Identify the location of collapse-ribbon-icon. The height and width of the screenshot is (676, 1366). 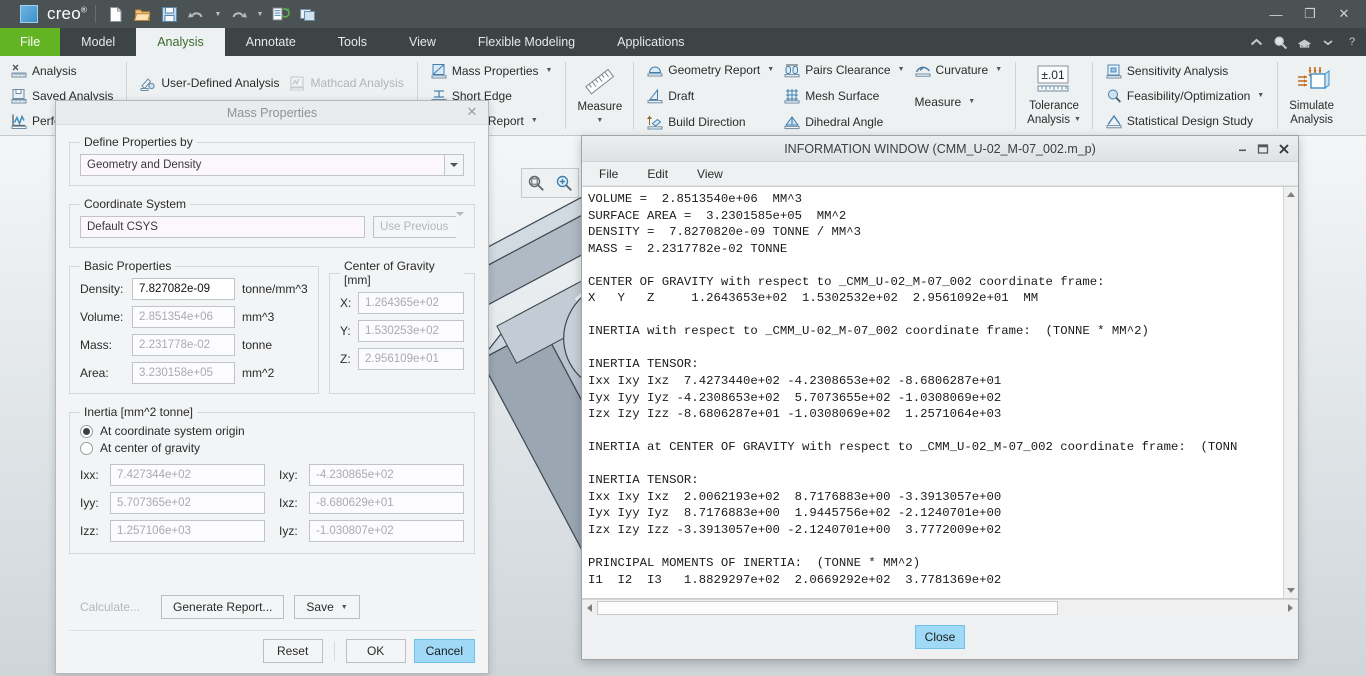
(1256, 42).